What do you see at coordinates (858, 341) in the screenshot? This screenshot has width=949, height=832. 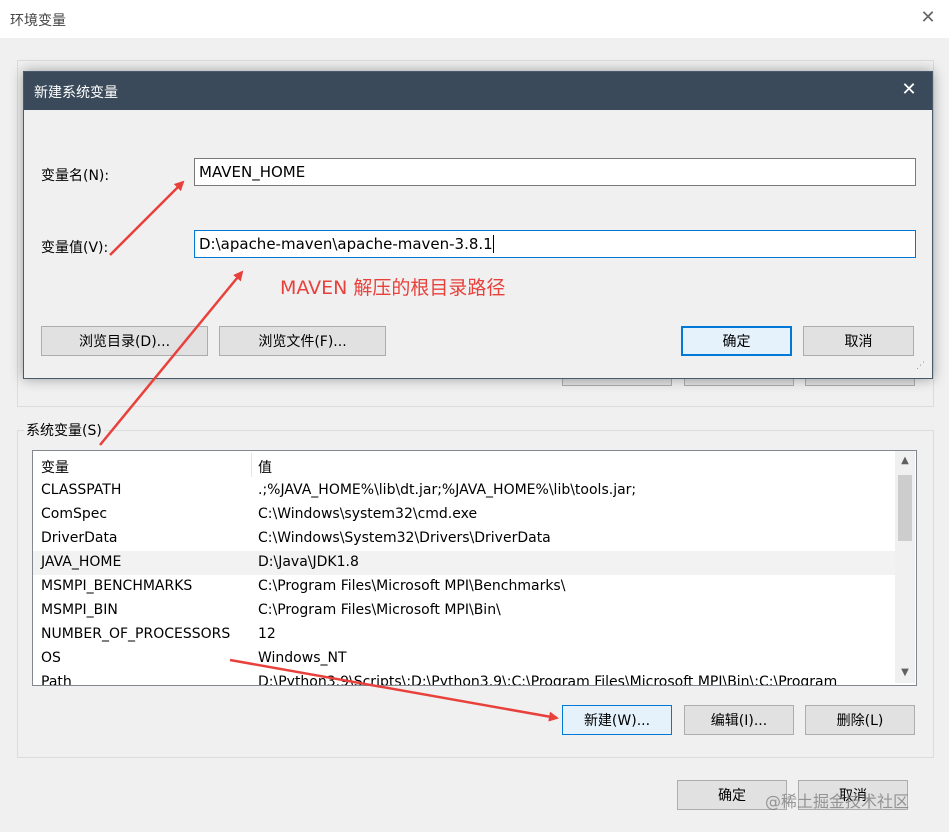 I see `dialog-cancel-button: 取消` at bounding box center [858, 341].